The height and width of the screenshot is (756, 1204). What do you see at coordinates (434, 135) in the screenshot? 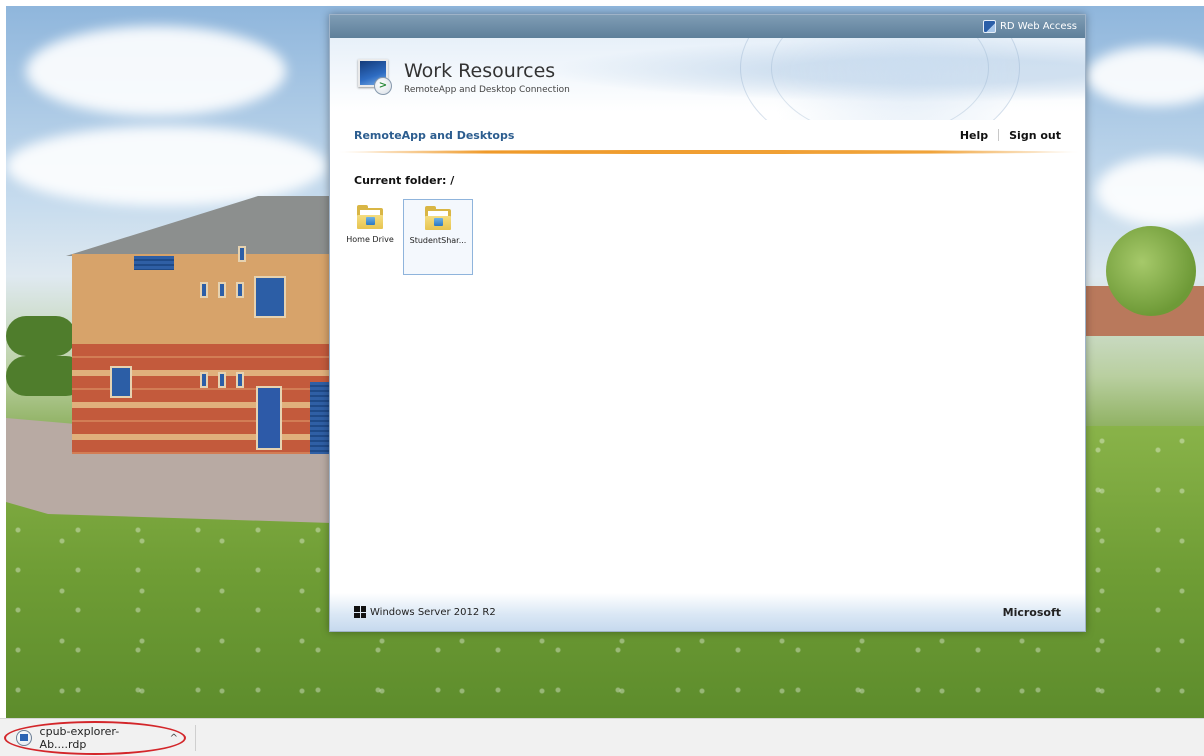
I see `tab-remoteapp-and-desktops: RemoteApp and Desktops` at bounding box center [434, 135].